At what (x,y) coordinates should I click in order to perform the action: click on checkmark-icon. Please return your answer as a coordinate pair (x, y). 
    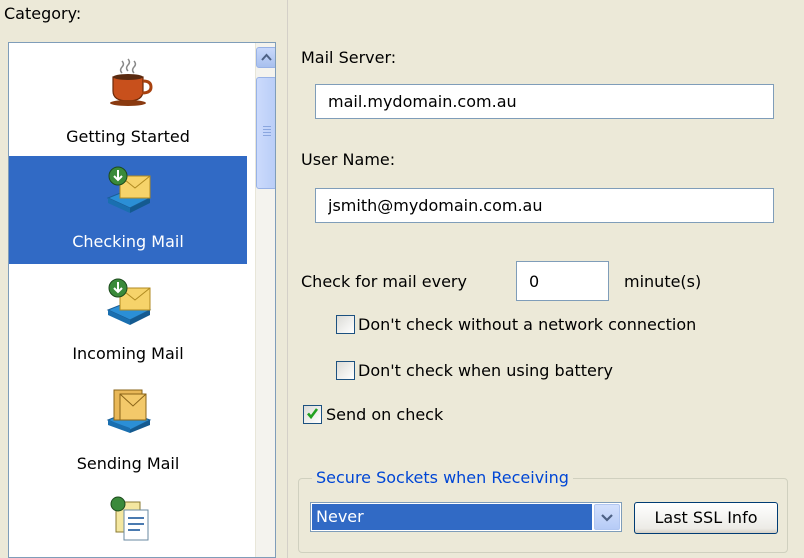
    Looking at the image, I should click on (313, 414).